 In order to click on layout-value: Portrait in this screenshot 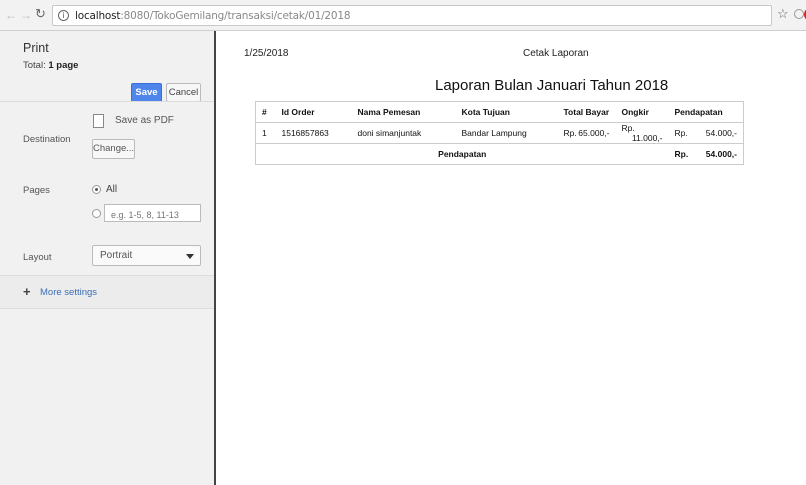, I will do `click(116, 255)`.